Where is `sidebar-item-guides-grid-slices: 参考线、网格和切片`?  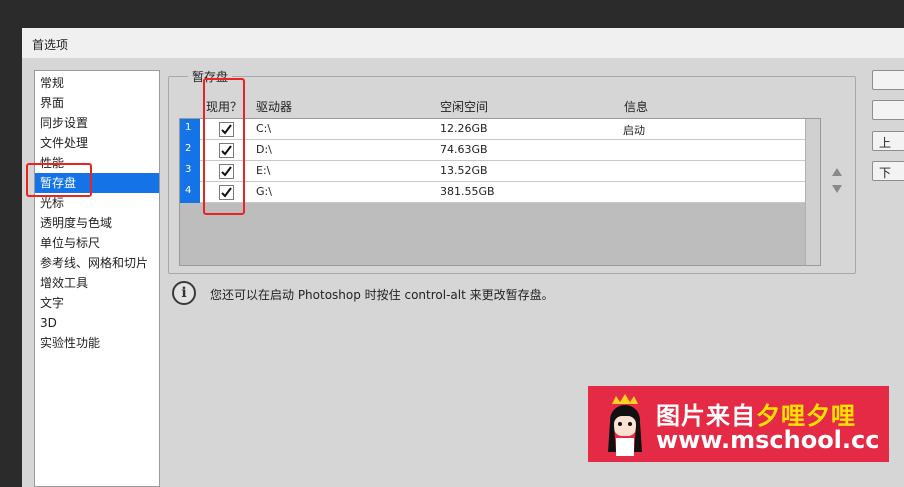
sidebar-item-guides-grid-slices: 参考线、网格和切片 is located at coordinates (97, 263).